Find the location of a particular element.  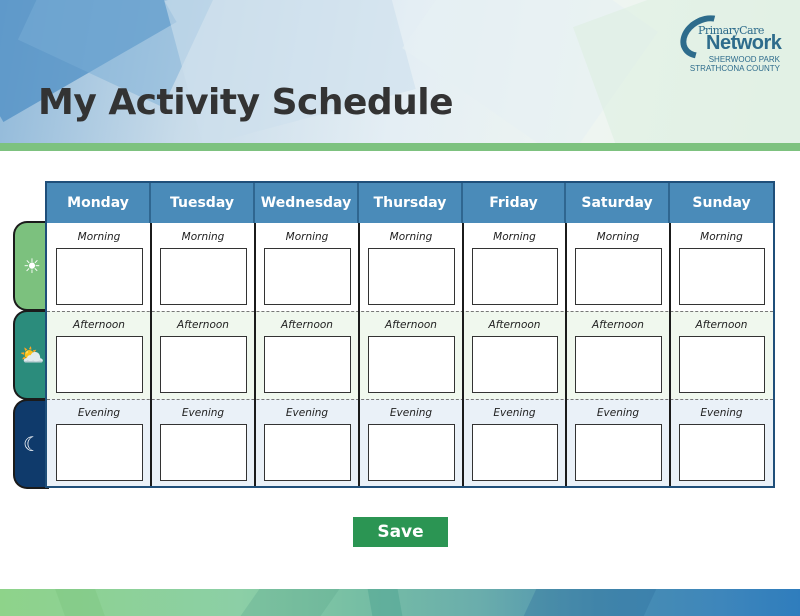

logo-text-sherwood-park: SHERWOOD PARK is located at coordinates (744, 59).